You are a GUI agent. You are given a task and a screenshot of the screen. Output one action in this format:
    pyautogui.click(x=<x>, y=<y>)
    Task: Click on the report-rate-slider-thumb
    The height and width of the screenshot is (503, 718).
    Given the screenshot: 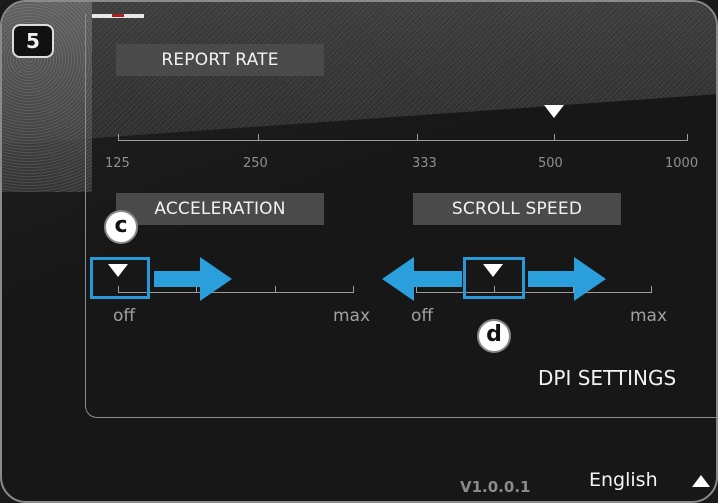 What is the action you would take?
    pyautogui.click(x=554, y=111)
    